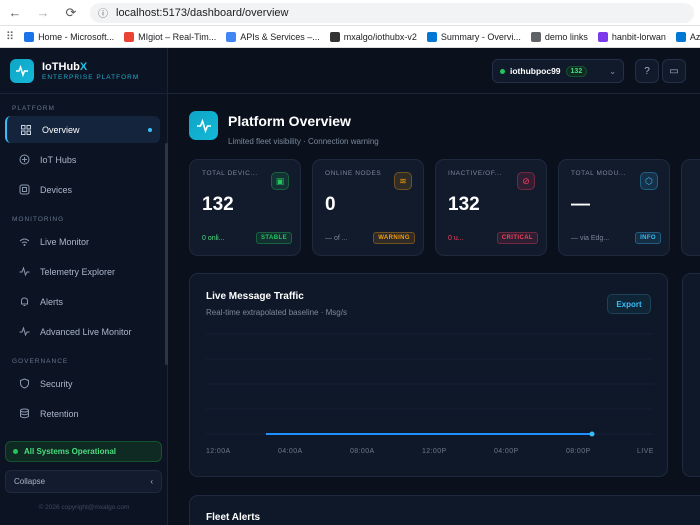  What do you see at coordinates (645, 451) in the screenshot?
I see `x-tick-label: LIVE` at bounding box center [645, 451].